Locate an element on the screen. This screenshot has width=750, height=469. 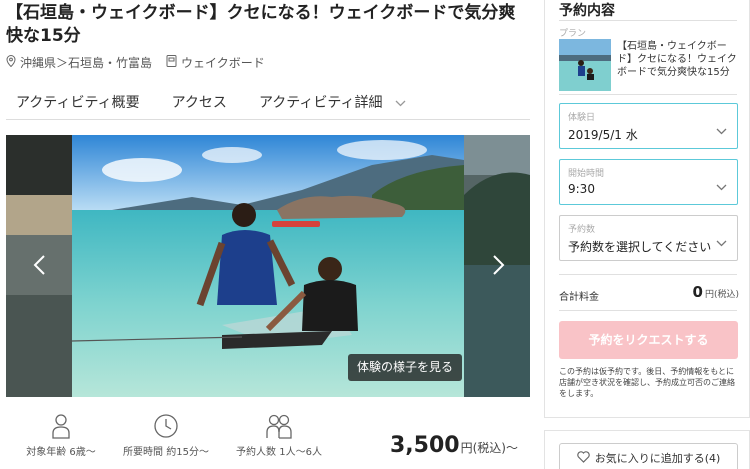
add-favorite-button: お気に入りに追加する(4) is located at coordinates (648, 456).